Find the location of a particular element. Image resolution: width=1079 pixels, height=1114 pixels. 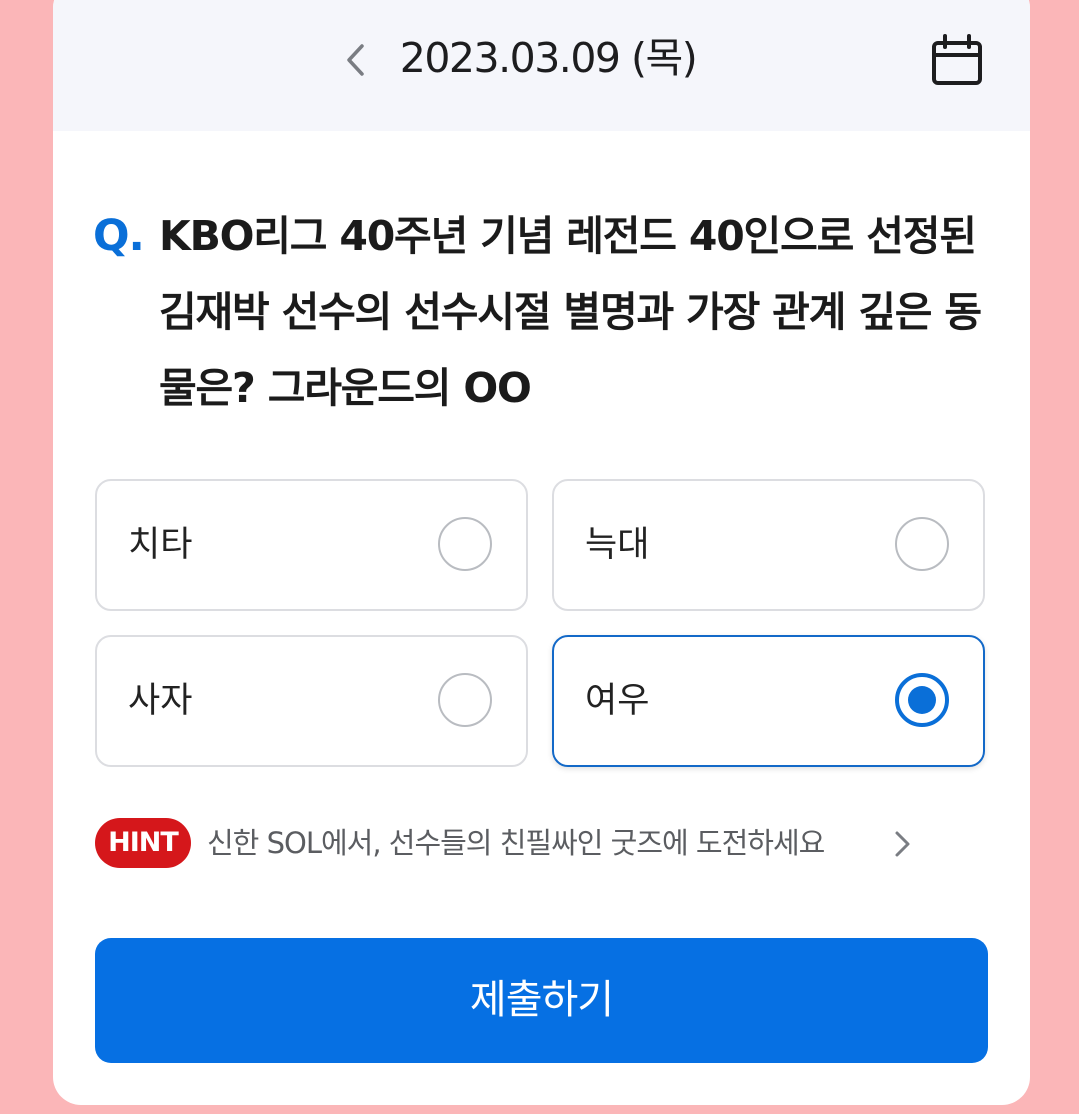

previous-day-button is located at coordinates (355, 60).